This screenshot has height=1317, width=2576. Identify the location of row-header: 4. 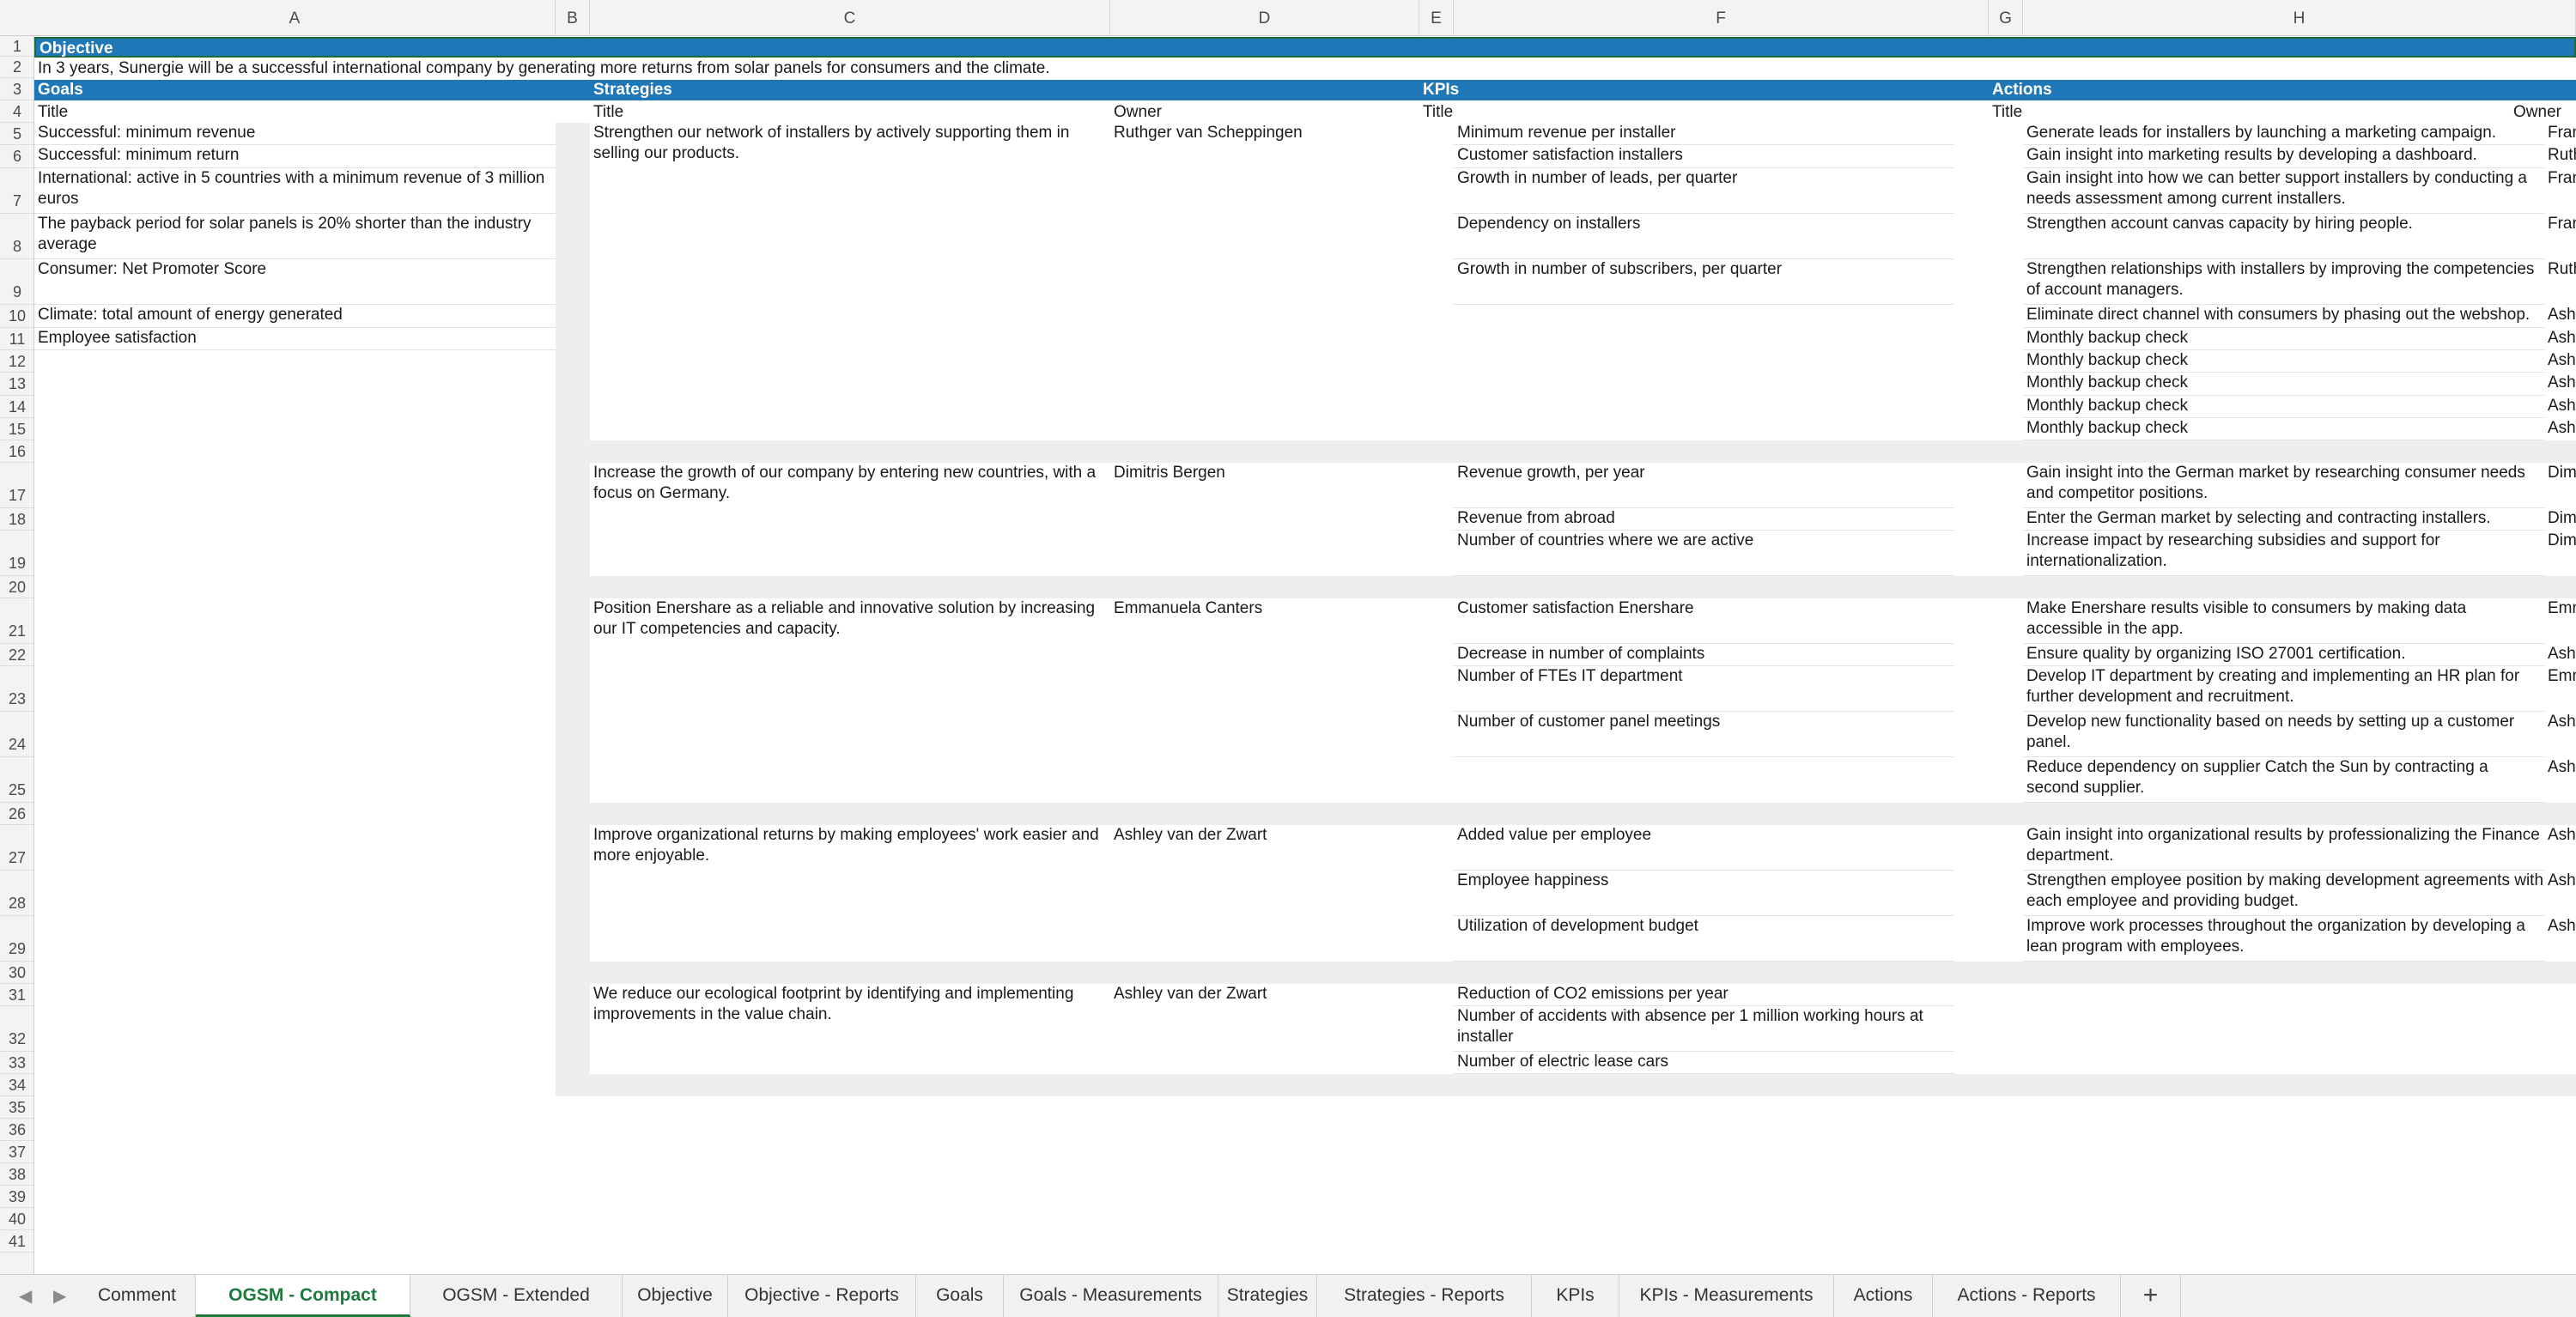
(16, 112).